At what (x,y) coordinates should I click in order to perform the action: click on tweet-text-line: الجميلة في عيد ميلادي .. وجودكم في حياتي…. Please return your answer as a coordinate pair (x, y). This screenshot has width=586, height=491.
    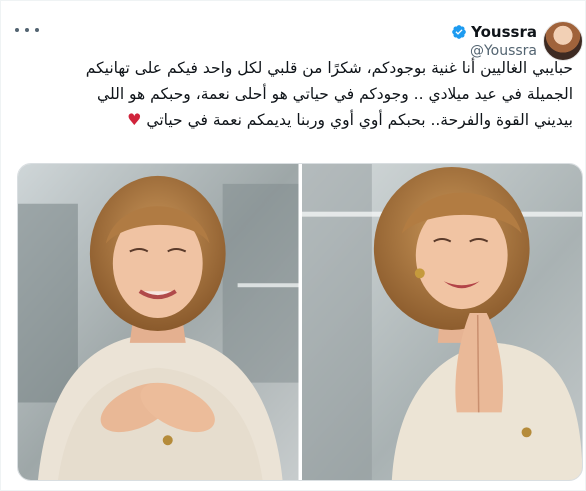
    Looking at the image, I should click on (335, 94).